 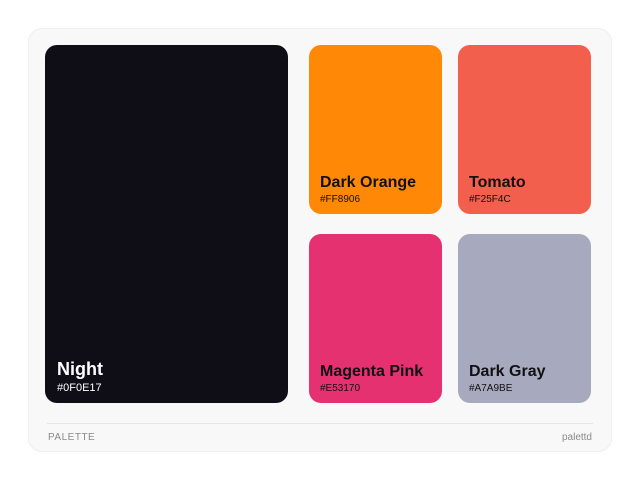 What do you see at coordinates (368, 182) in the screenshot?
I see `swatch-name: Dark Orange` at bounding box center [368, 182].